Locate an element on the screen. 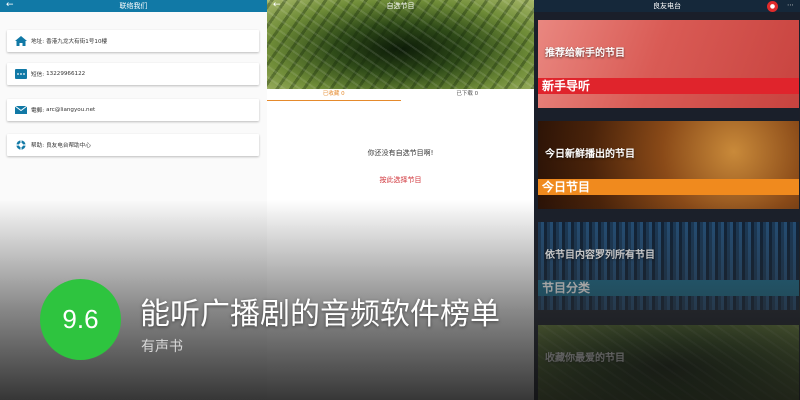  contact-address-label: 地址: is located at coordinates (38, 42).